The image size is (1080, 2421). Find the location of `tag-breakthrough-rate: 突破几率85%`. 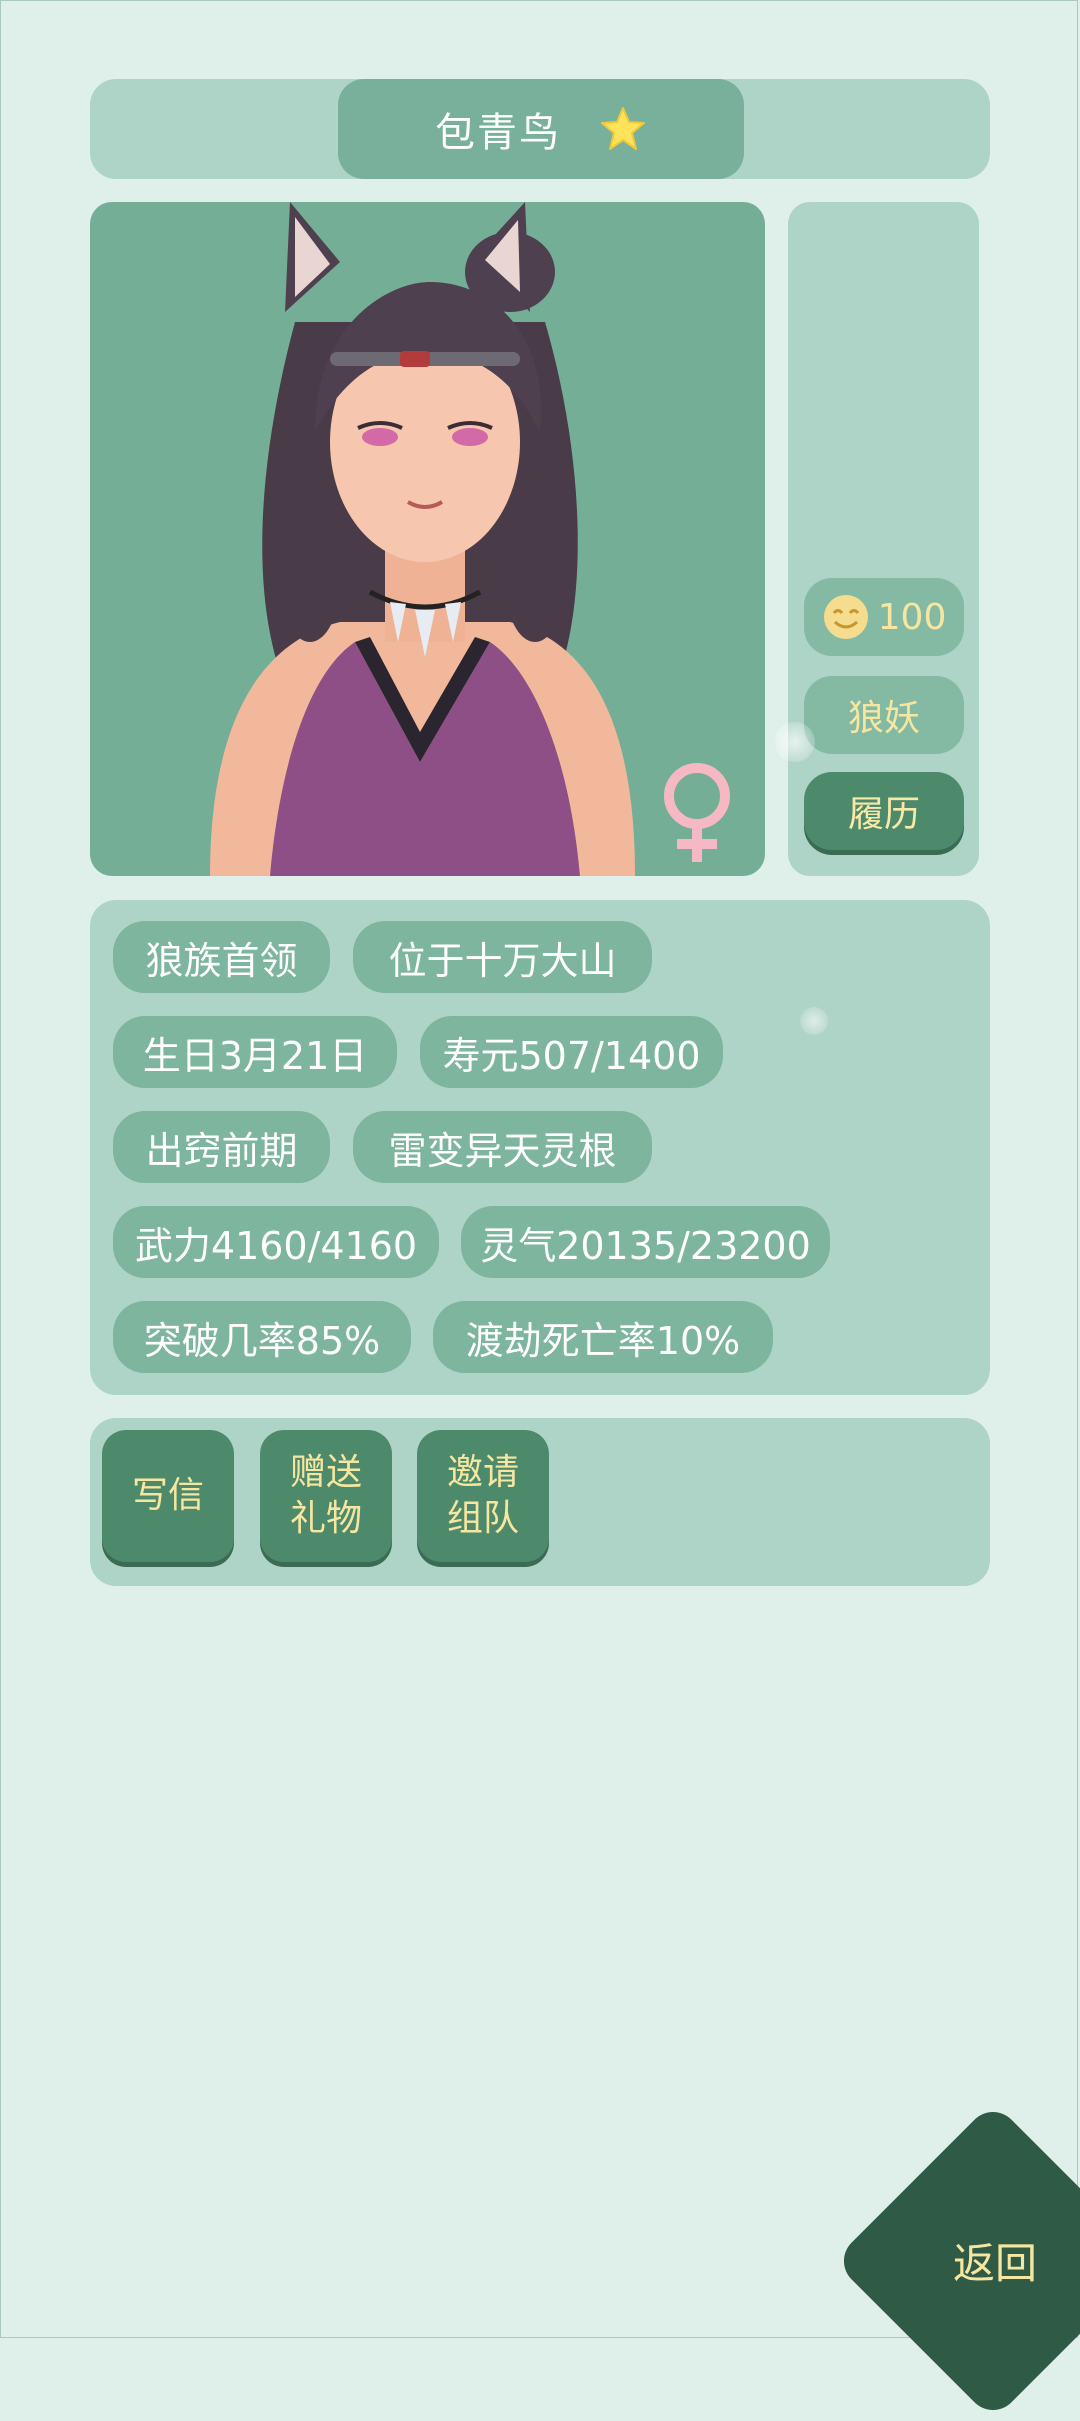

tag-breakthrough-rate: 突破几率85% is located at coordinates (262, 1337).